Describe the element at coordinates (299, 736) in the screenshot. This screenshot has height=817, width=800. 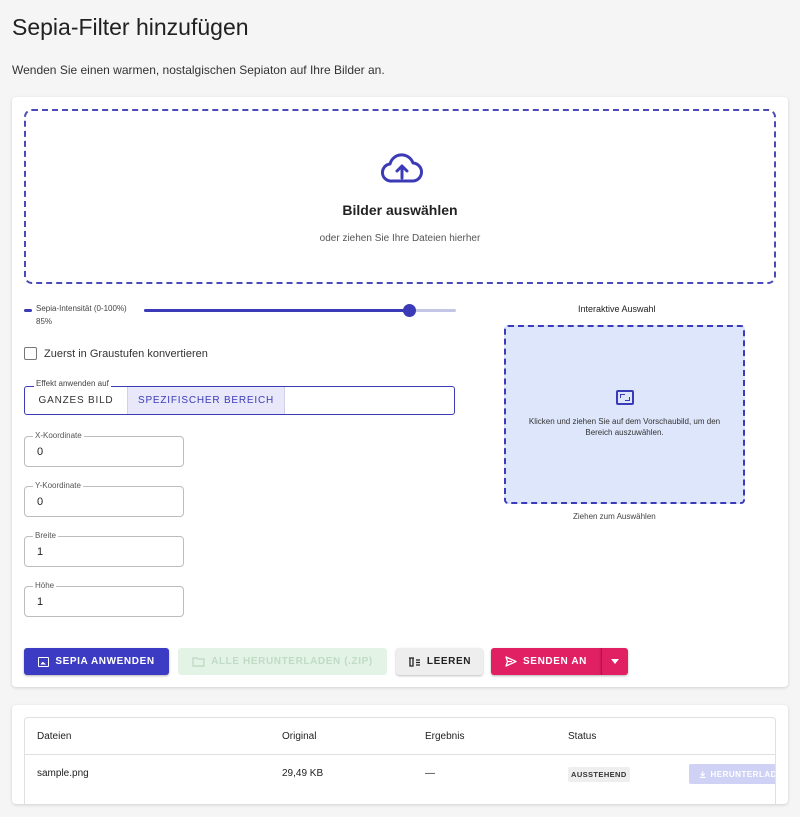
I see `column-header-original: Original` at that location.